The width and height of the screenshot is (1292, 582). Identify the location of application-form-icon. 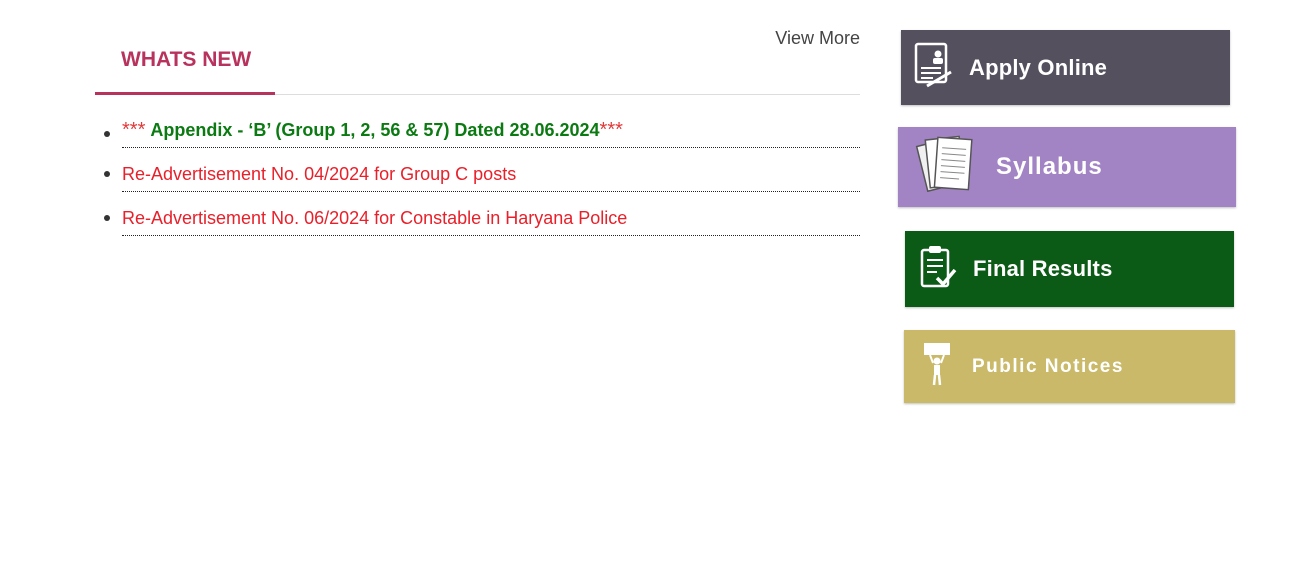
(934, 67).